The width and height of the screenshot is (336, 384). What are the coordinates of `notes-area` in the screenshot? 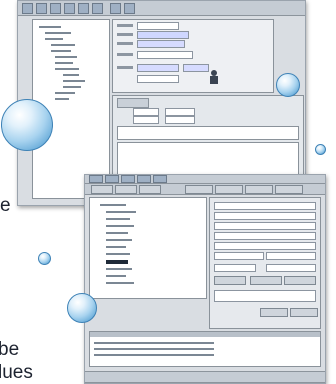 It's located at (208, 133).